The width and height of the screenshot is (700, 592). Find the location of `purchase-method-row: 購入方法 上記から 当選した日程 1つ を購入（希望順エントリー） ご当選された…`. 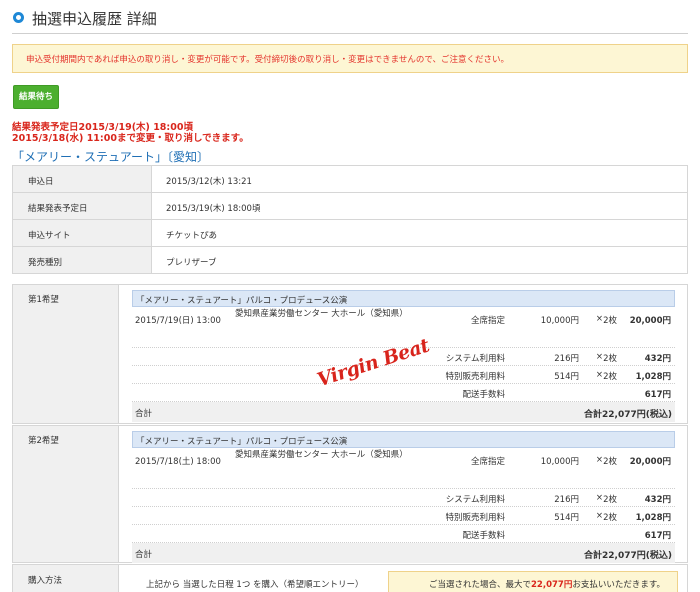

purchase-method-row: 購入方法 上記から 当選した日程 1つ を購入（希望順エントリー） ご当選された… is located at coordinates (350, 578).